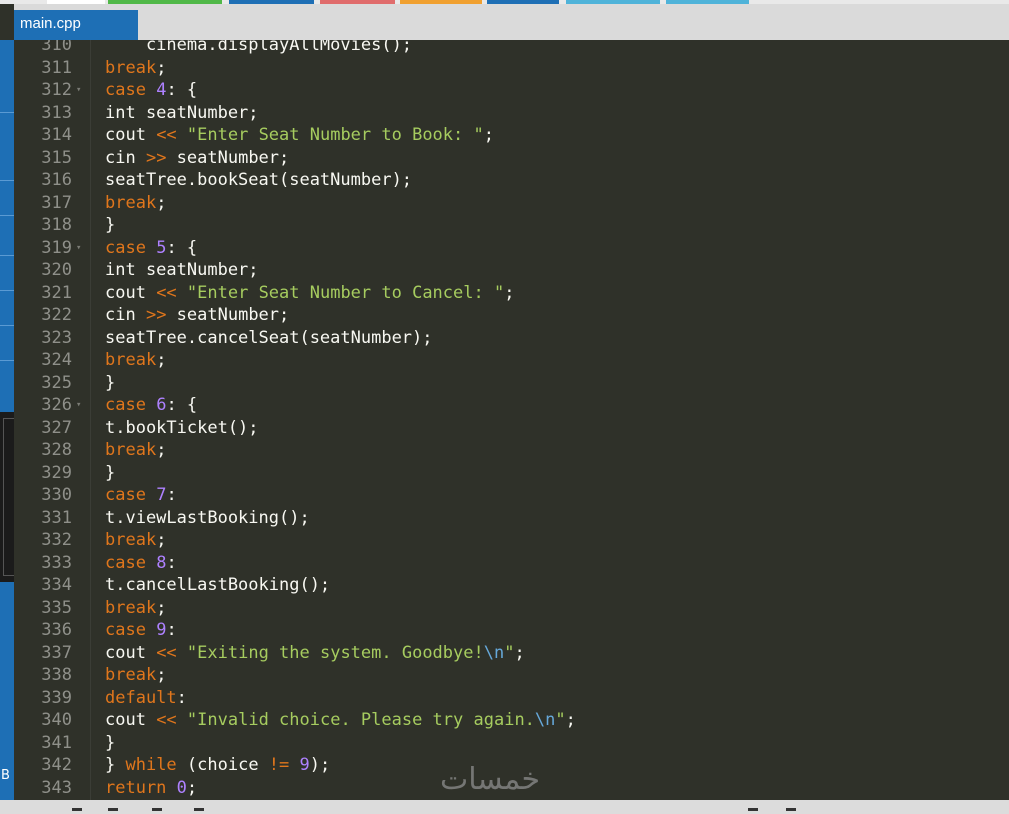  I want to click on line-number: 319, so click(56, 247).